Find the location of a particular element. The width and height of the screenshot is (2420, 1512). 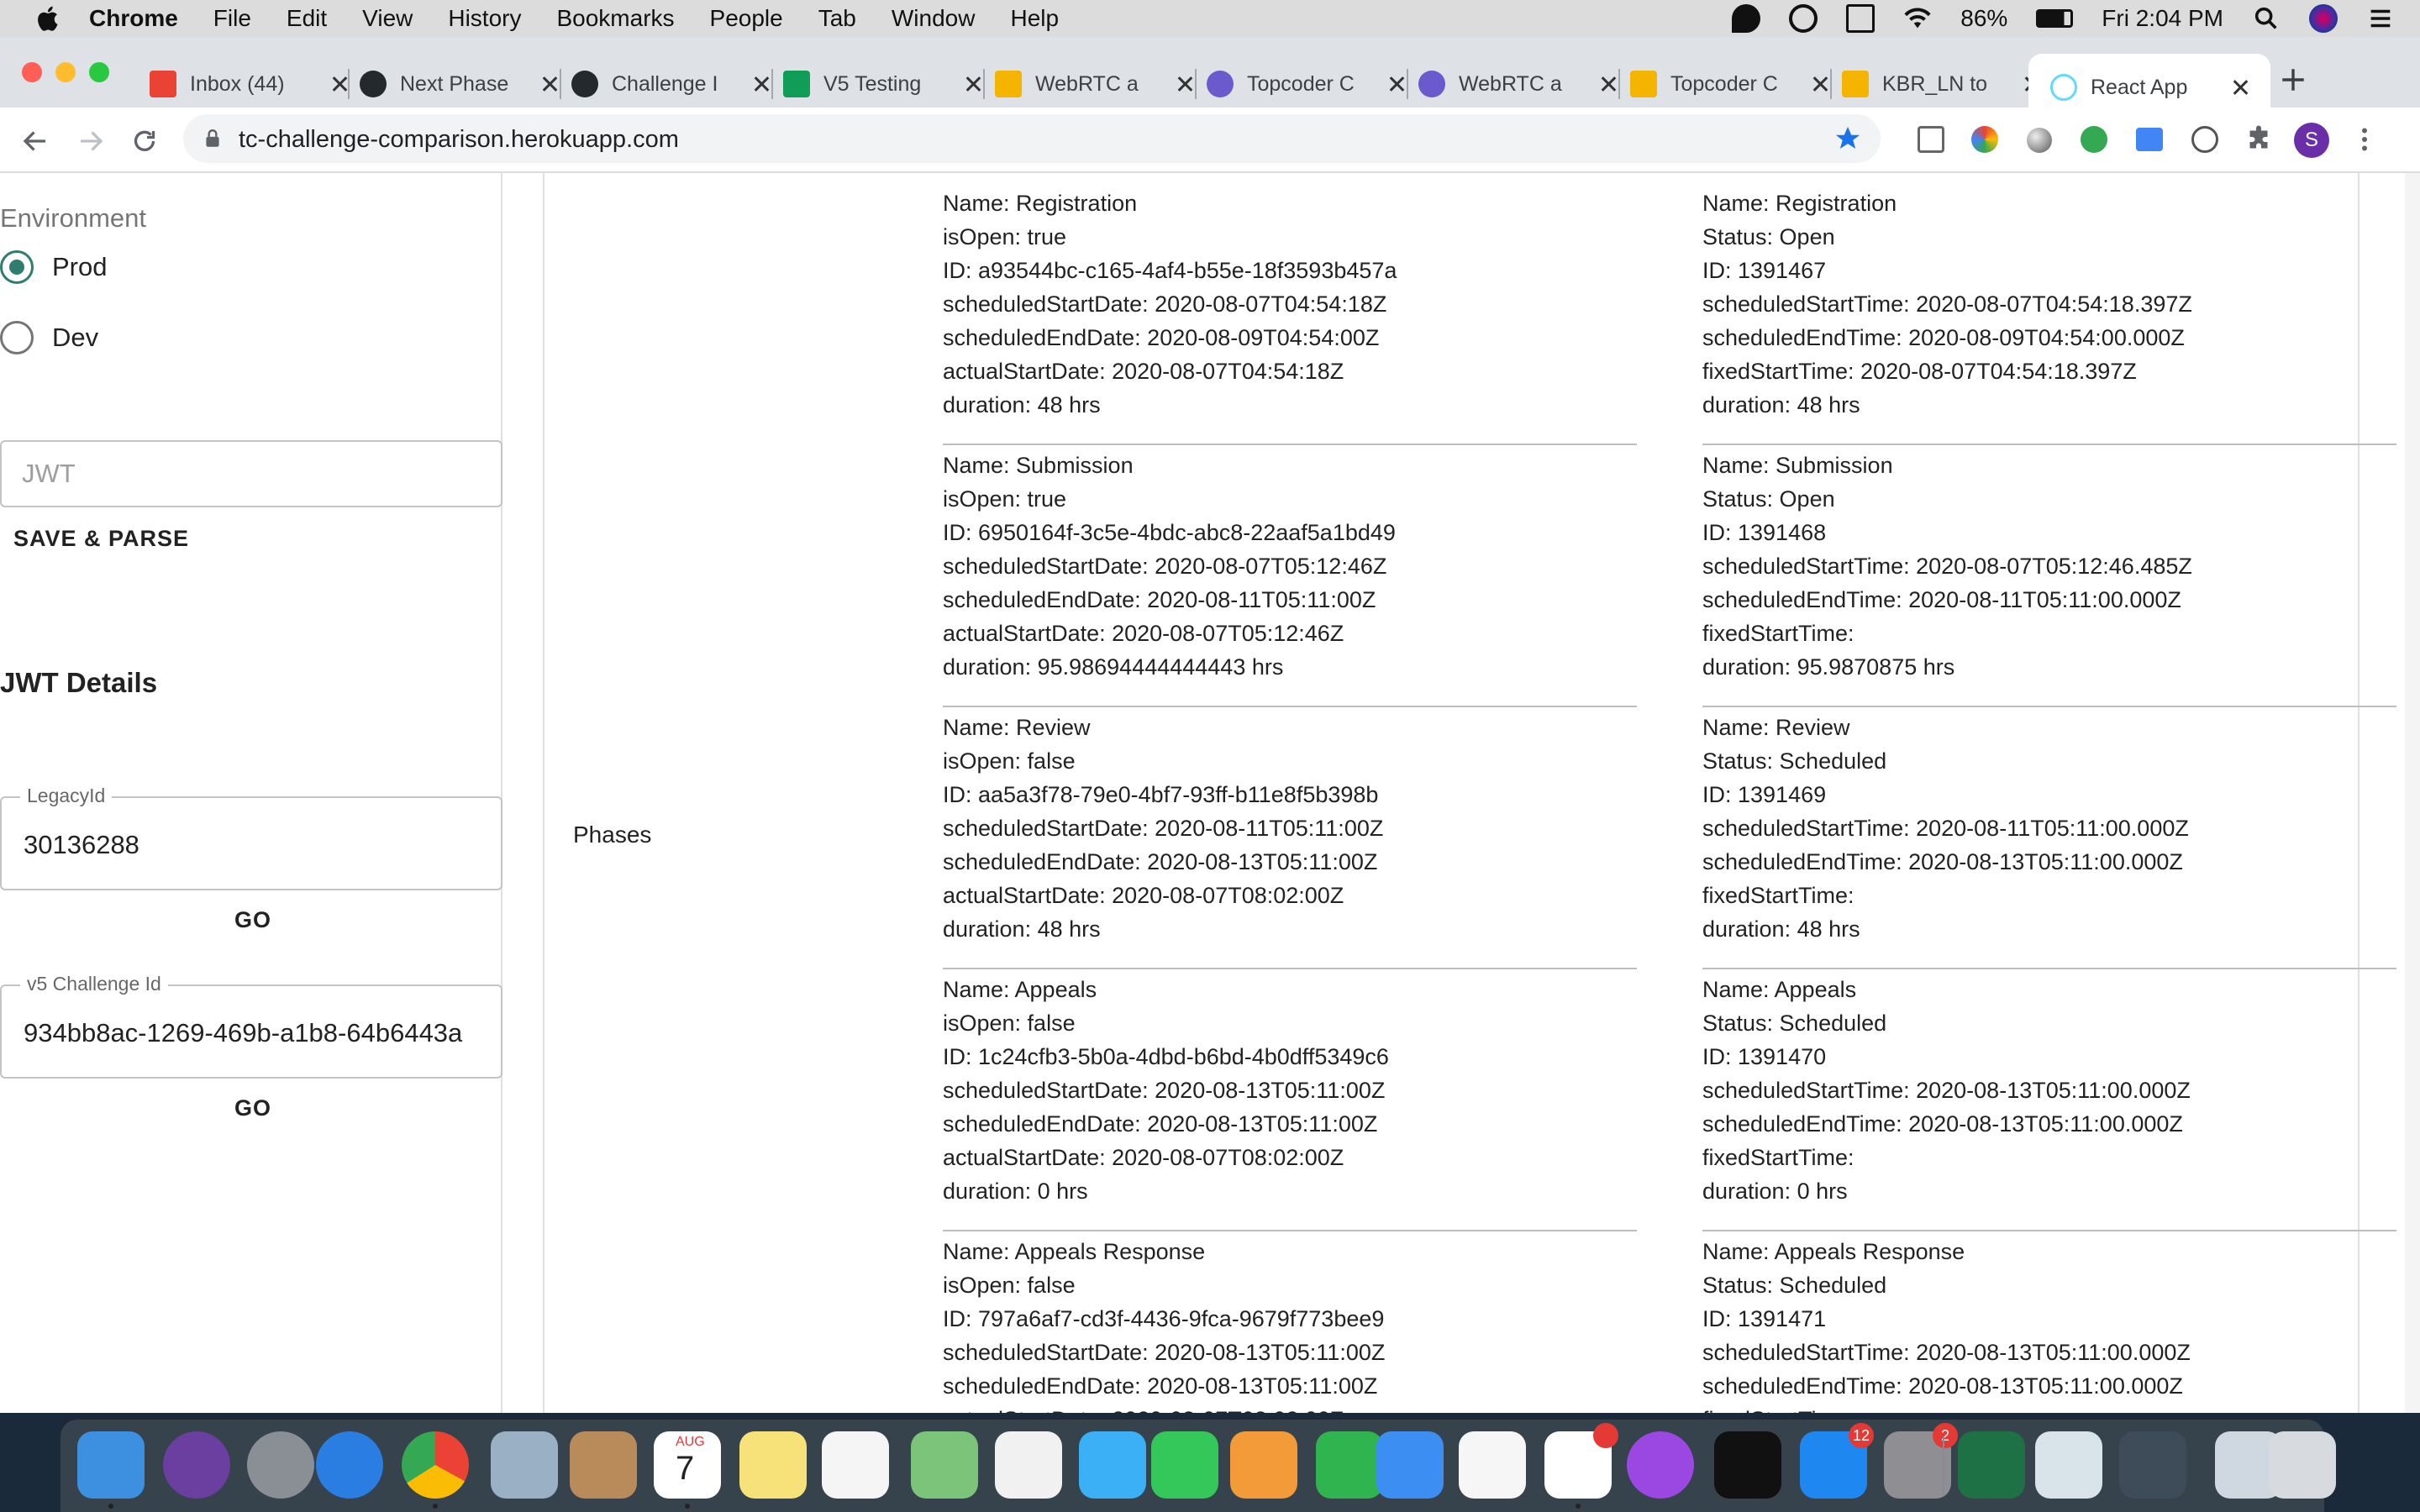

menu-tab: Tab is located at coordinates (837, 18).